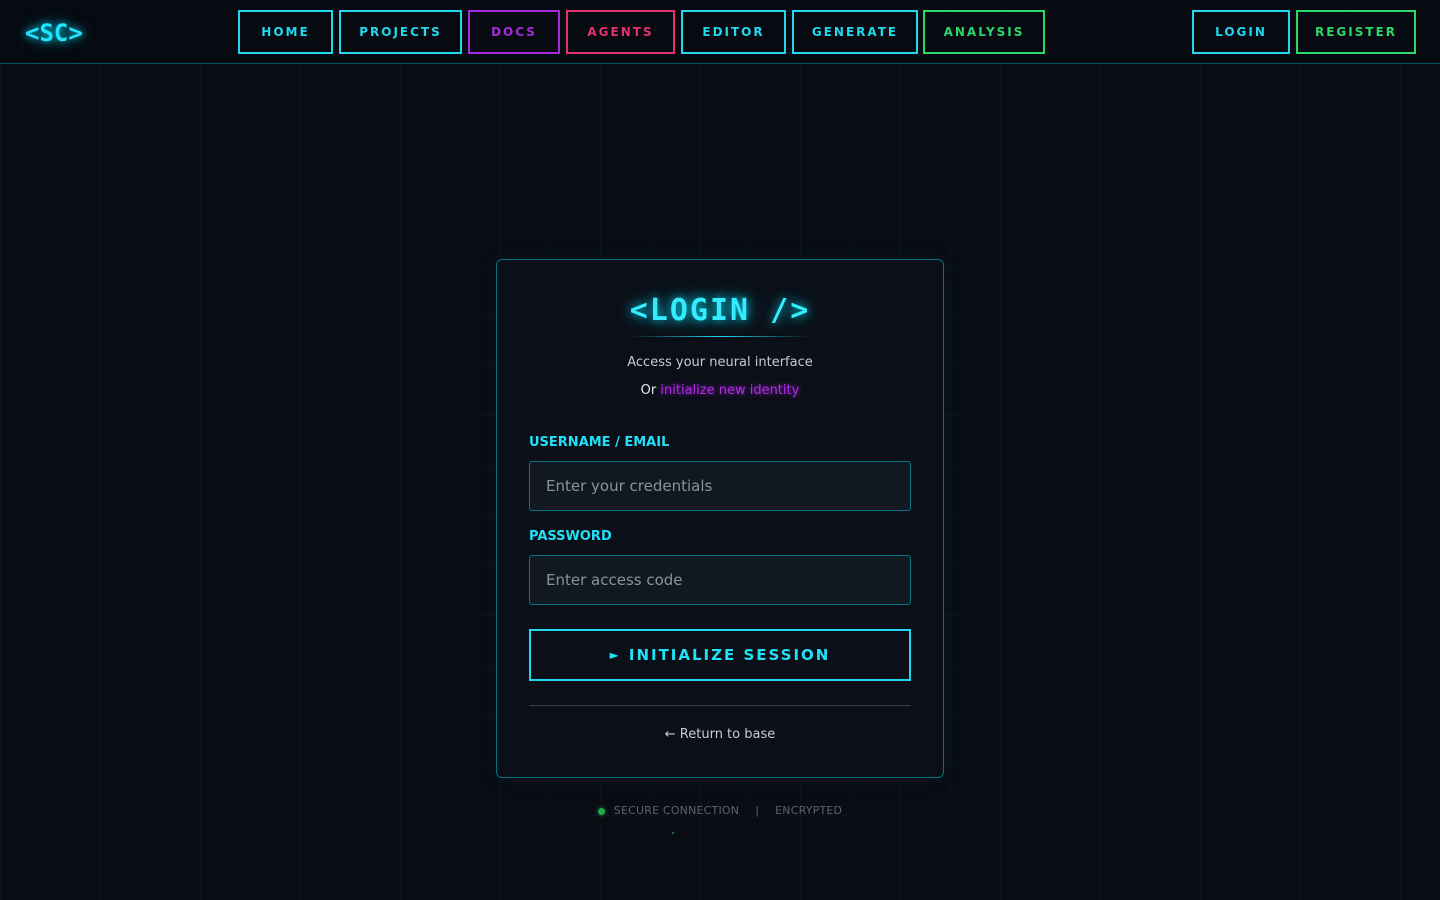 The image size is (1440, 900). What do you see at coordinates (400, 32) in the screenshot?
I see `nav-projects-button: PROJECTS` at bounding box center [400, 32].